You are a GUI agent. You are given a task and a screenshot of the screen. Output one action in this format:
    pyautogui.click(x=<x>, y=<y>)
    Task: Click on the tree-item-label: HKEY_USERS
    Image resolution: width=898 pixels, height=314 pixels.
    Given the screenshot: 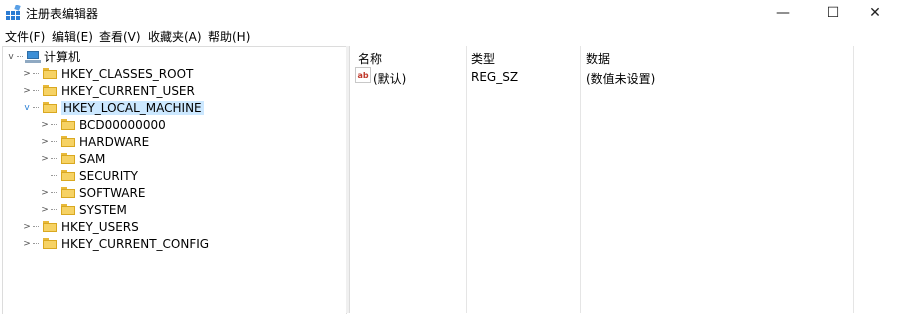 What is the action you would take?
    pyautogui.click(x=100, y=226)
    